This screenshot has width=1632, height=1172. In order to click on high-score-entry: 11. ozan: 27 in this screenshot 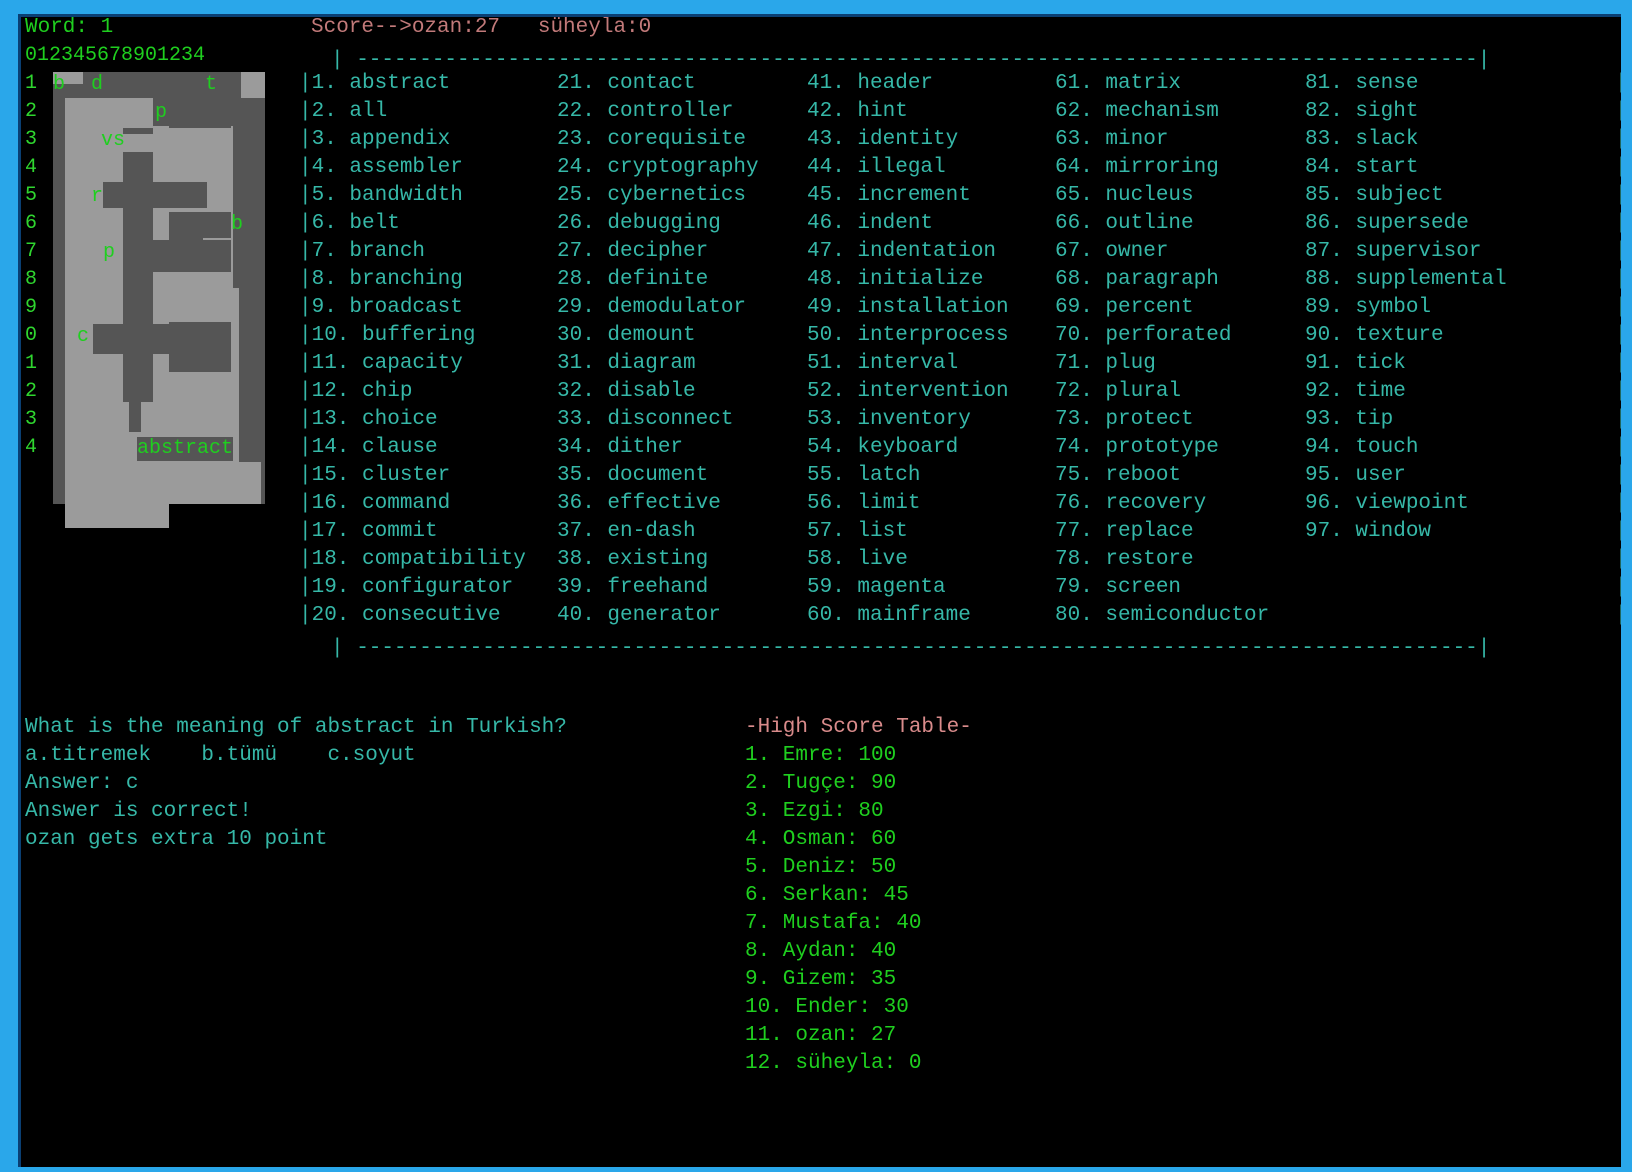, I will do `click(821, 1035)`.